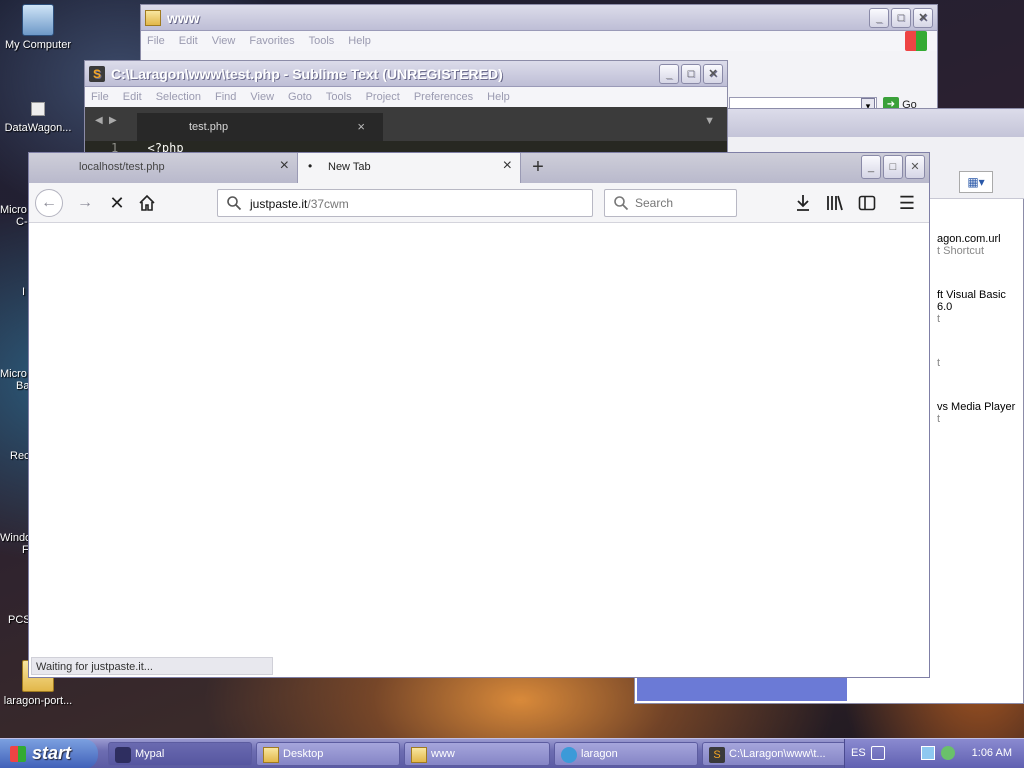 The image size is (1024, 768). I want to click on file-item: ft Visual Basic 6.0 t, so click(980, 307).